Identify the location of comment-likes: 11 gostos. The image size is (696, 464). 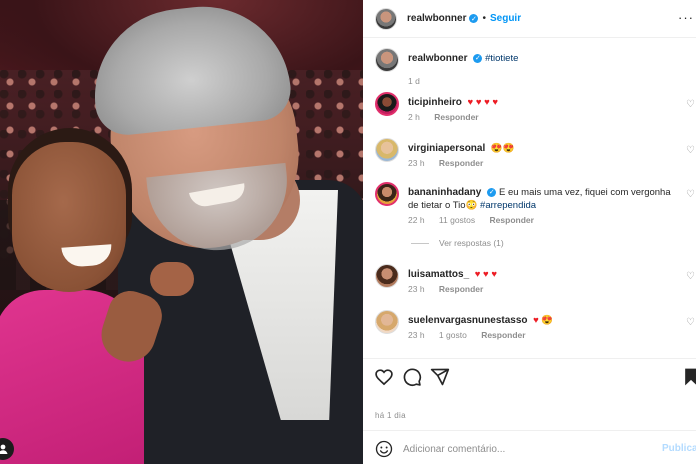
(457, 220).